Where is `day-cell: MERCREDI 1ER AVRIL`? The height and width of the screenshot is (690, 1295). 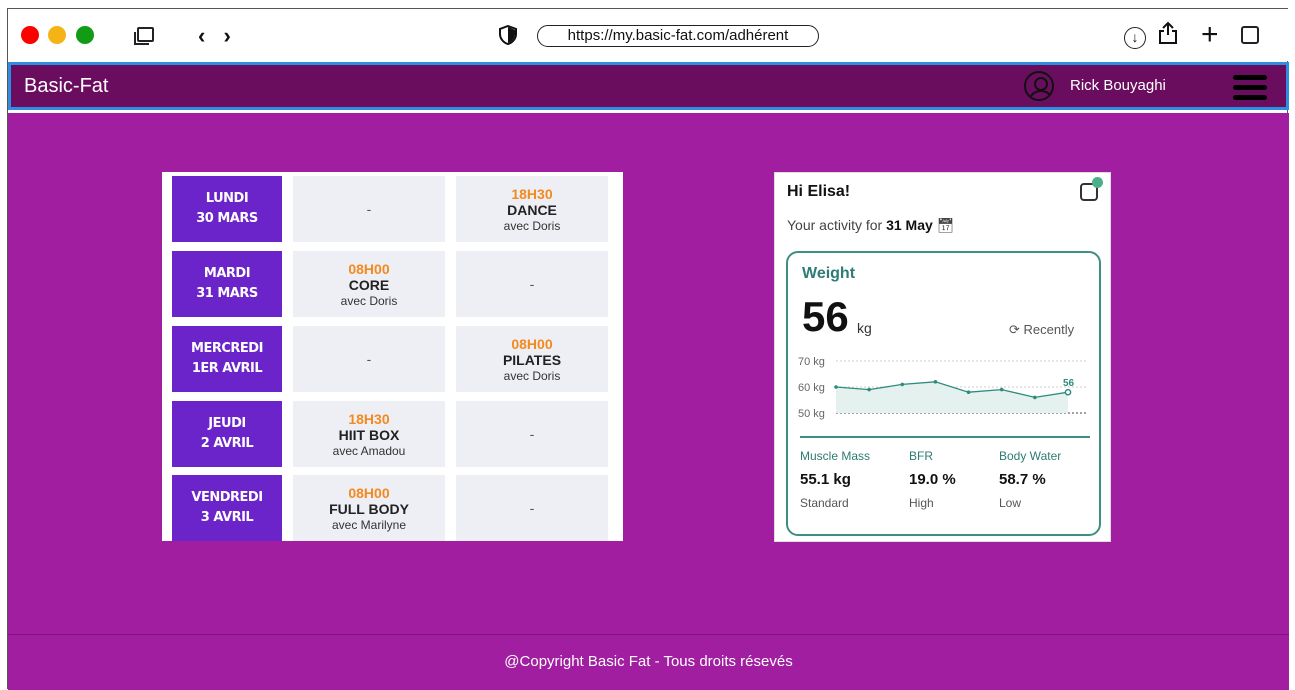 day-cell: MERCREDI 1ER AVRIL is located at coordinates (227, 359).